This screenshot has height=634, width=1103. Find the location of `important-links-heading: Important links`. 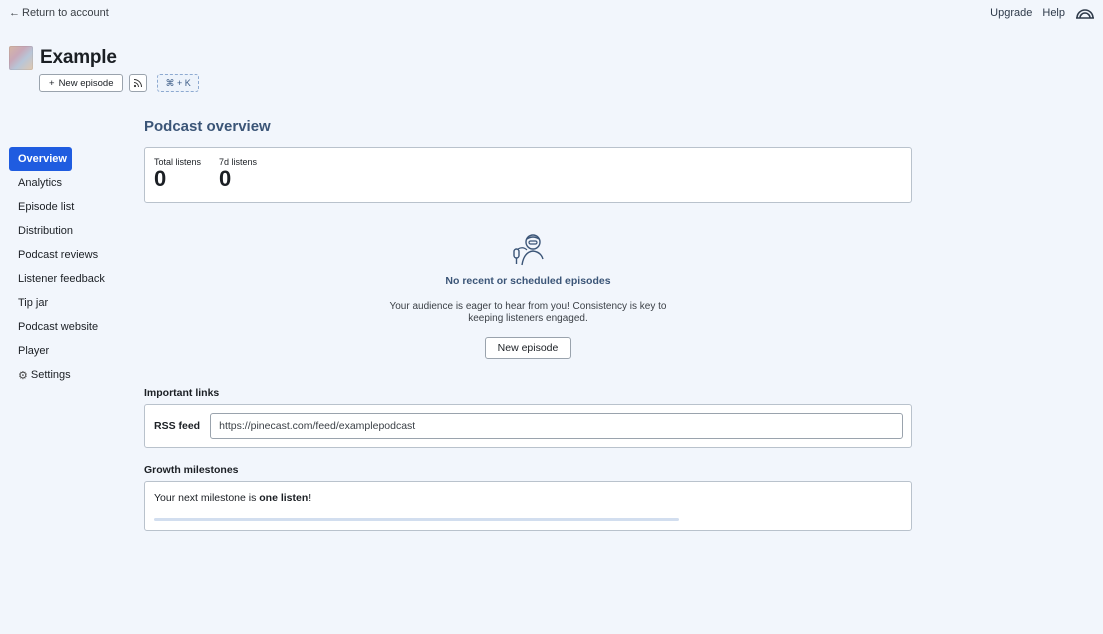

important-links-heading: Important links is located at coordinates (182, 393).